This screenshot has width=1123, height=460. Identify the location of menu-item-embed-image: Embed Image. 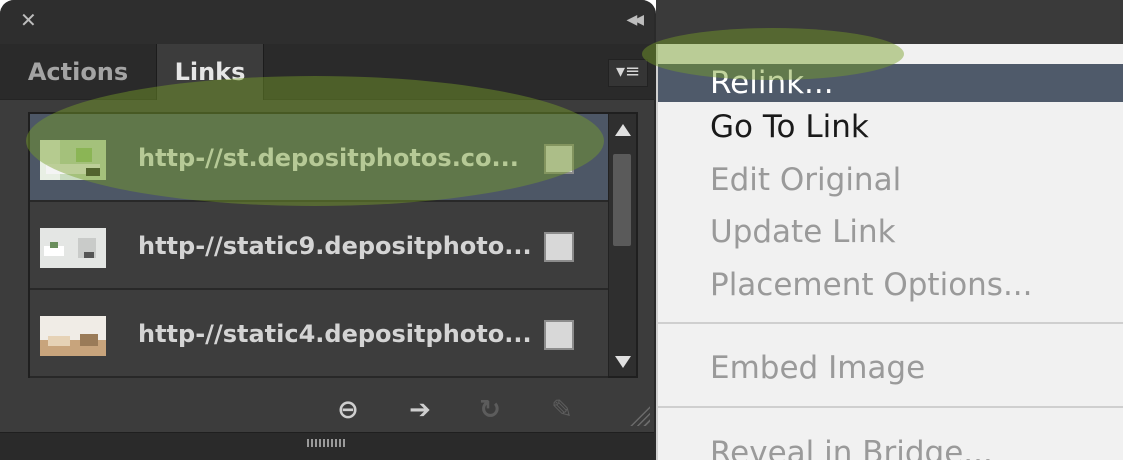
(890, 368).